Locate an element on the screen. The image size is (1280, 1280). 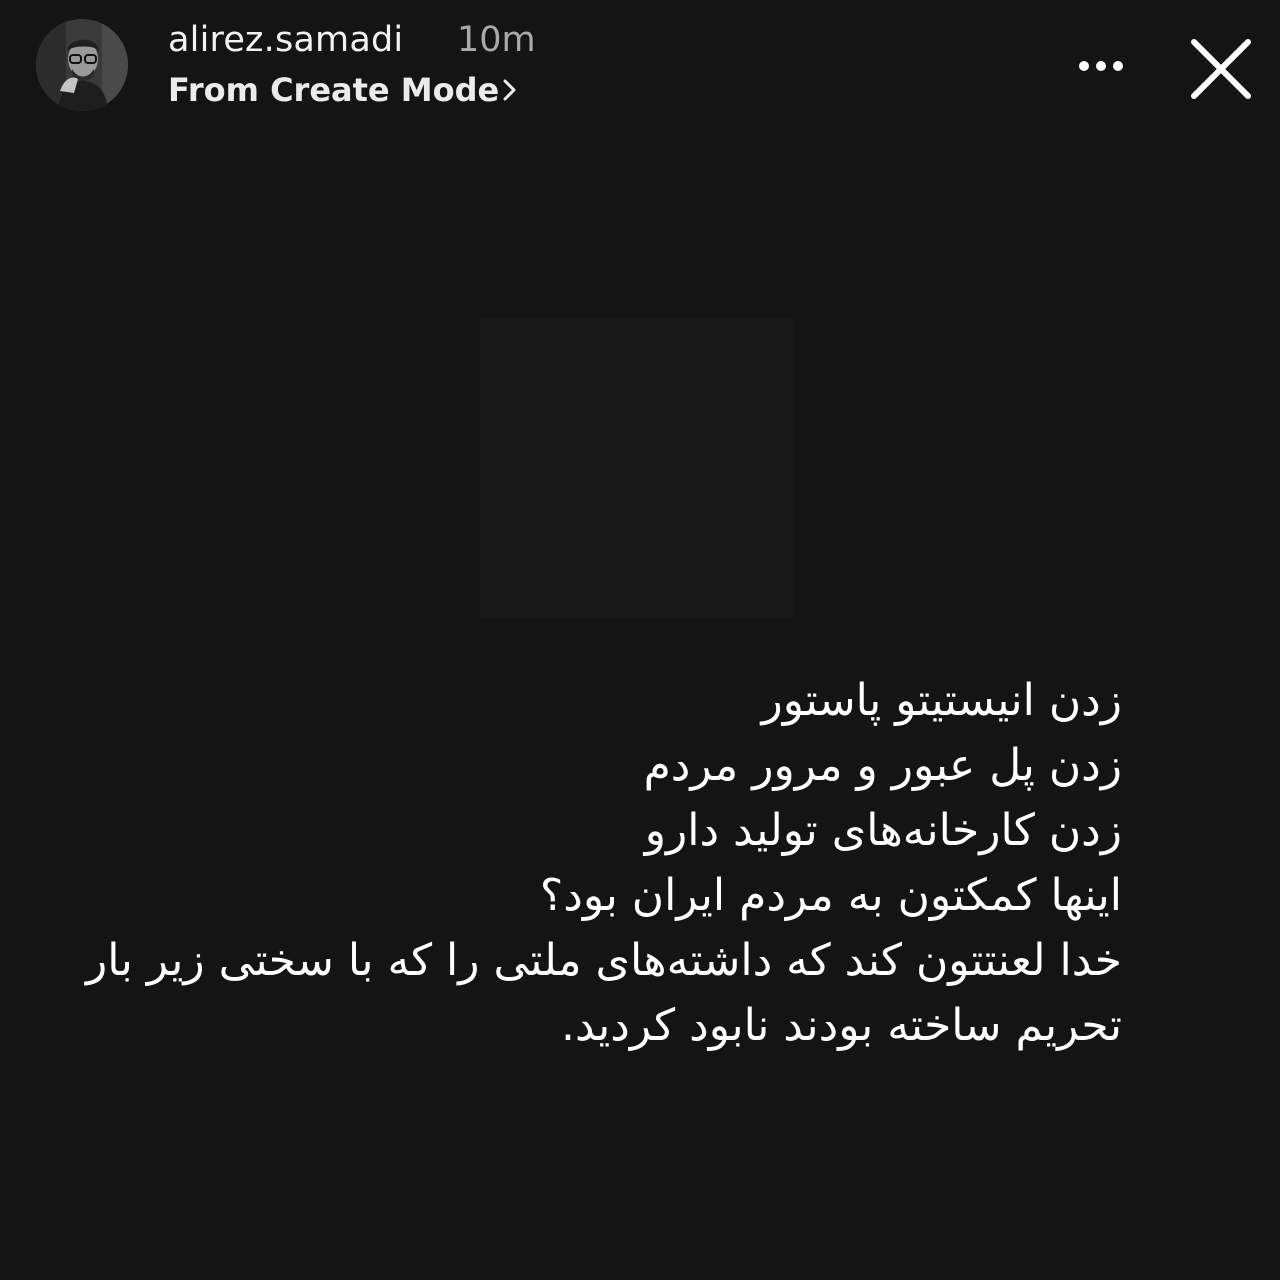
more-dots-icon is located at coordinates (1101, 66).